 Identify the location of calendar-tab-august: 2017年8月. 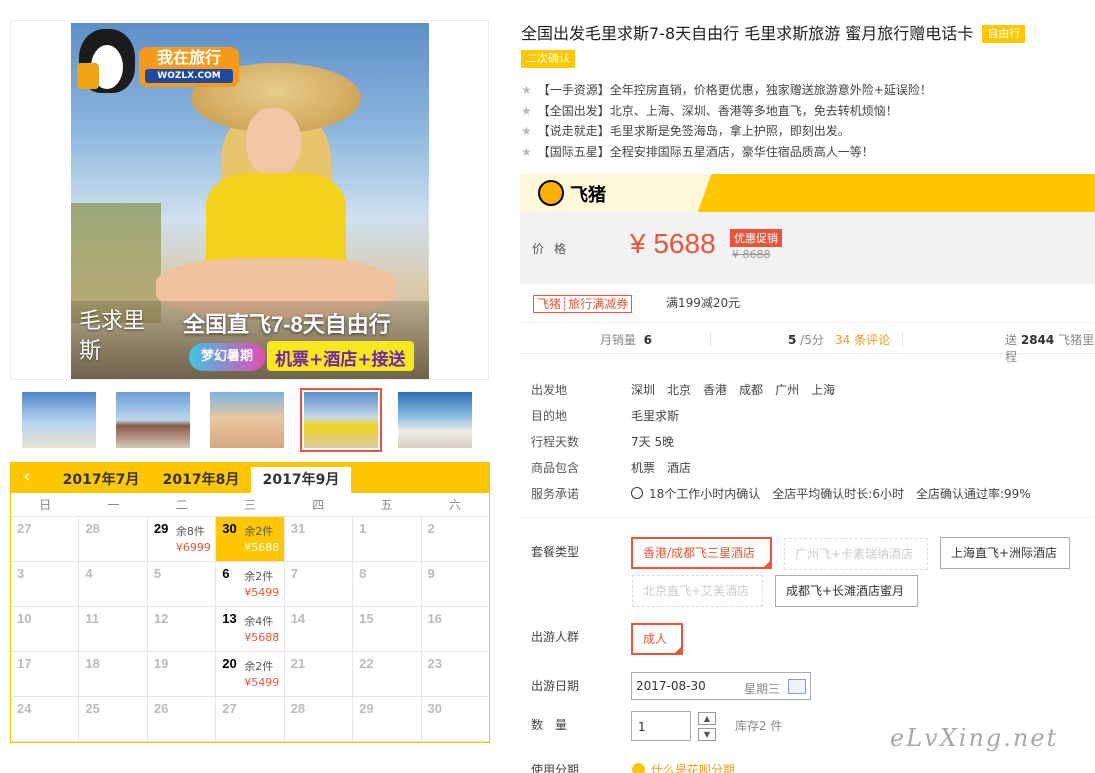
(201, 480).